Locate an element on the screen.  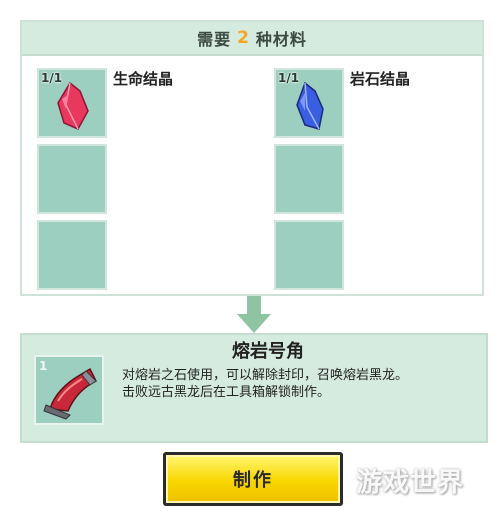
lava-horn-icon is located at coordinates (70, 393).